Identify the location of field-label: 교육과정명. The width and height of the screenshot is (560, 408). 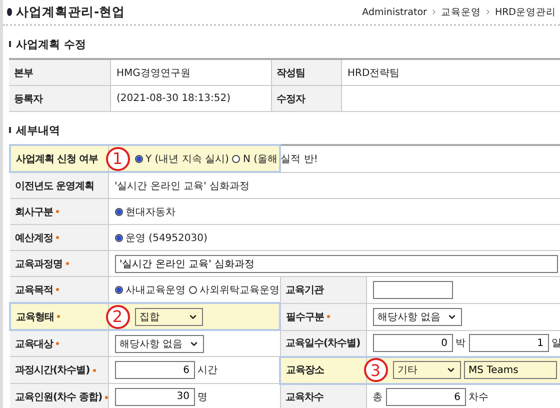
(38, 264).